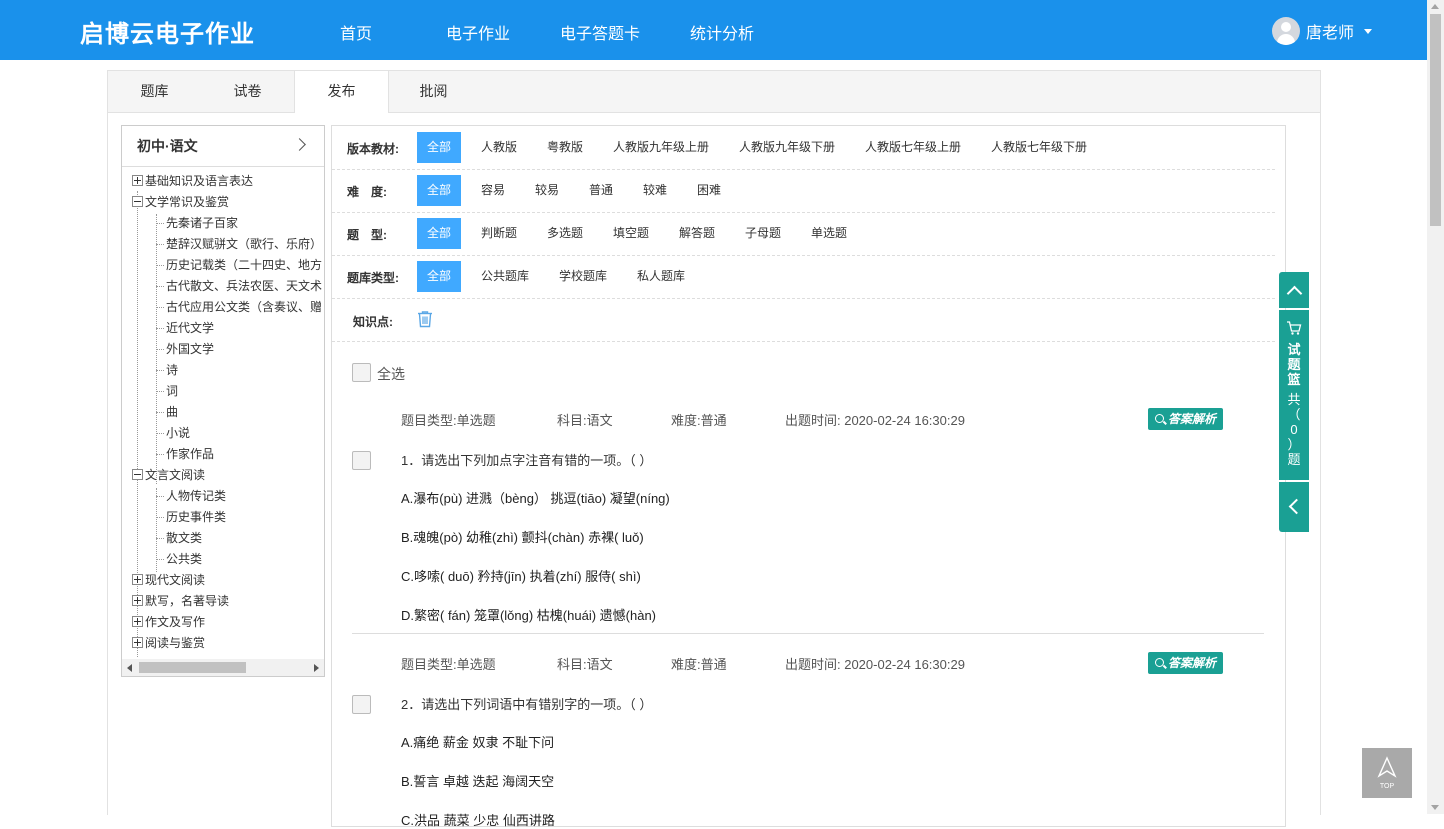 The image size is (1444, 829). I want to click on tree-node-basic: 基础知识及语言表达, so click(192, 181).